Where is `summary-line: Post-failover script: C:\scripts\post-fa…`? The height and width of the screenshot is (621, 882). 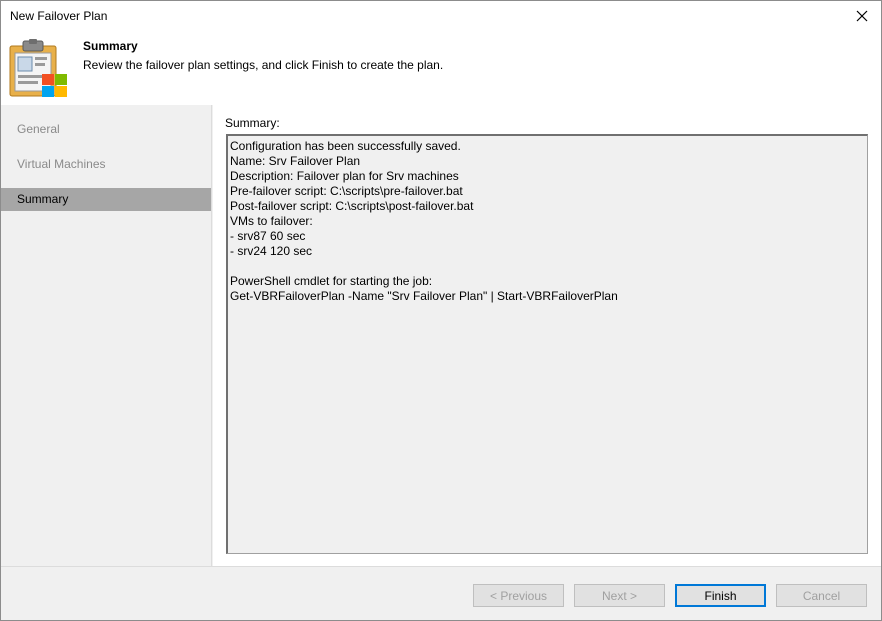 summary-line: Post-failover script: C:\scripts\post-fa… is located at coordinates (352, 206).